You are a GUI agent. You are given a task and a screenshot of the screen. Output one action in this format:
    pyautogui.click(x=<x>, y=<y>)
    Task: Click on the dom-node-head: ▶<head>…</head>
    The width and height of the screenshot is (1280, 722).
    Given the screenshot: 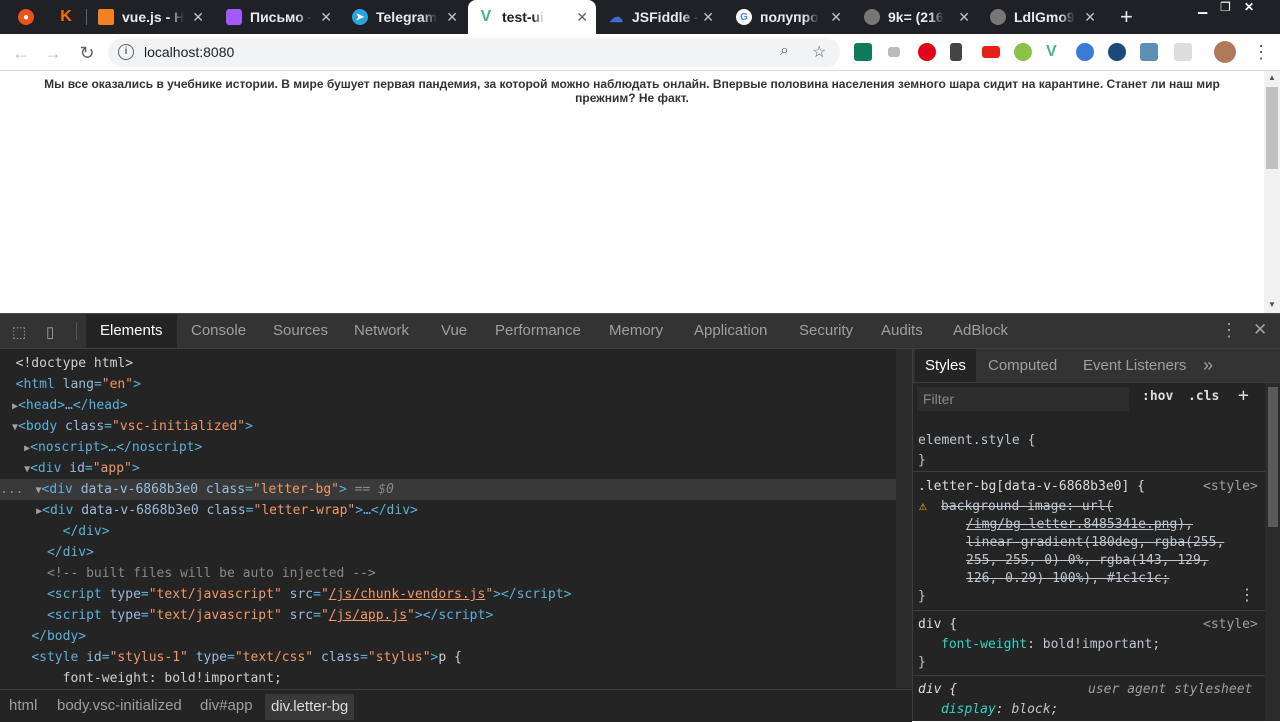 What is the action you would take?
    pyautogui.click(x=448, y=405)
    